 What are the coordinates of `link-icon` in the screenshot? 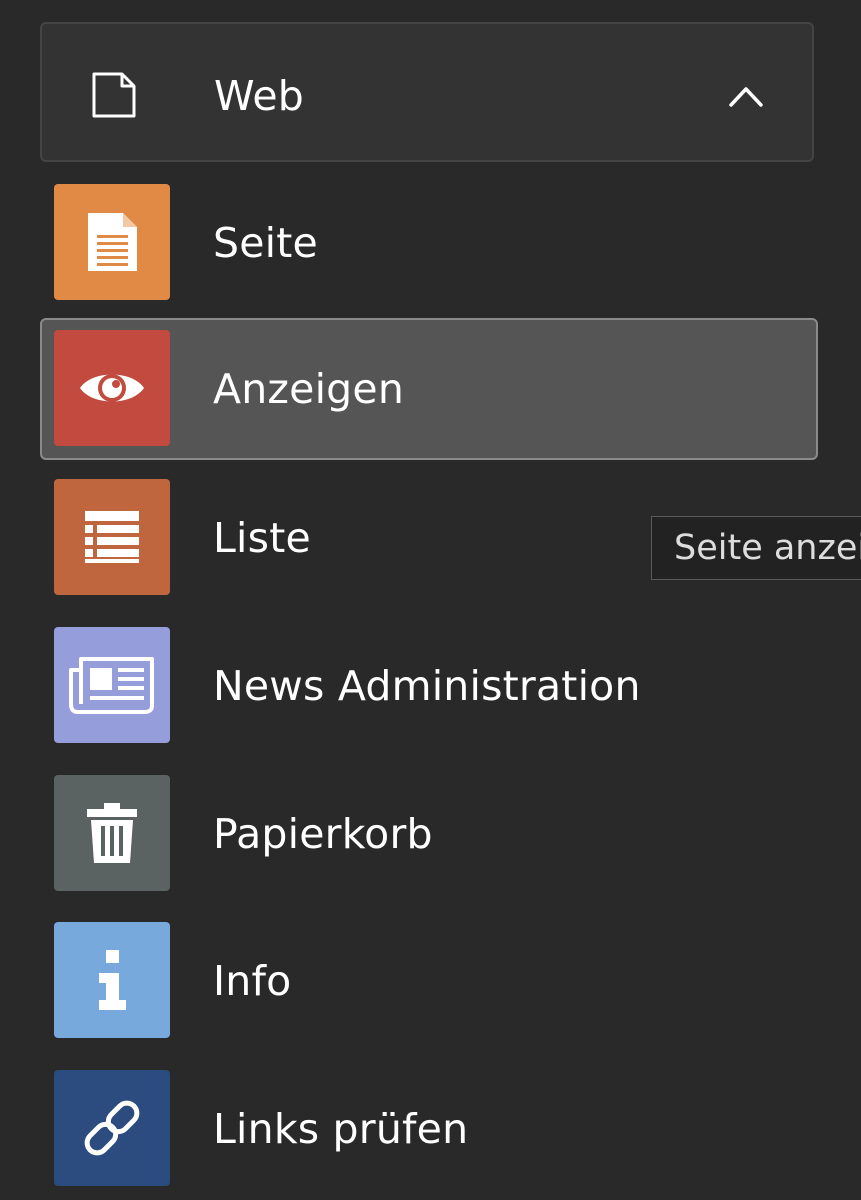 It's located at (112, 1128).